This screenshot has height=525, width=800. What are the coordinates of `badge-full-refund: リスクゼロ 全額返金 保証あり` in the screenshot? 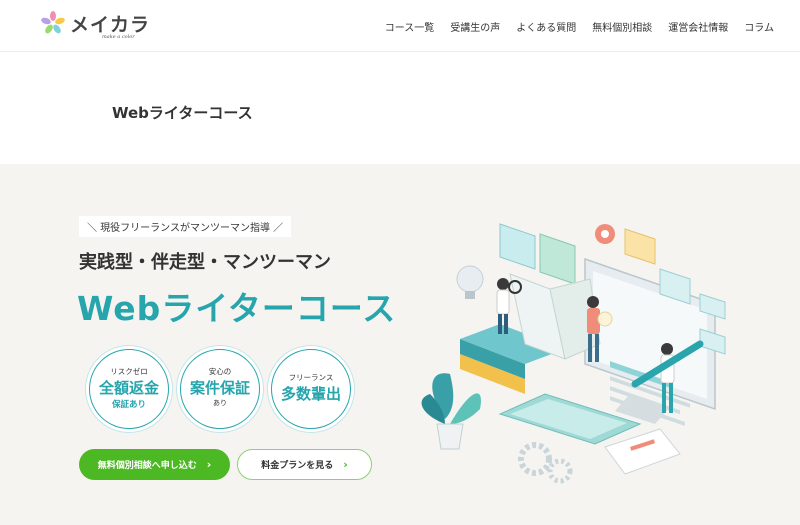 It's located at (129, 389).